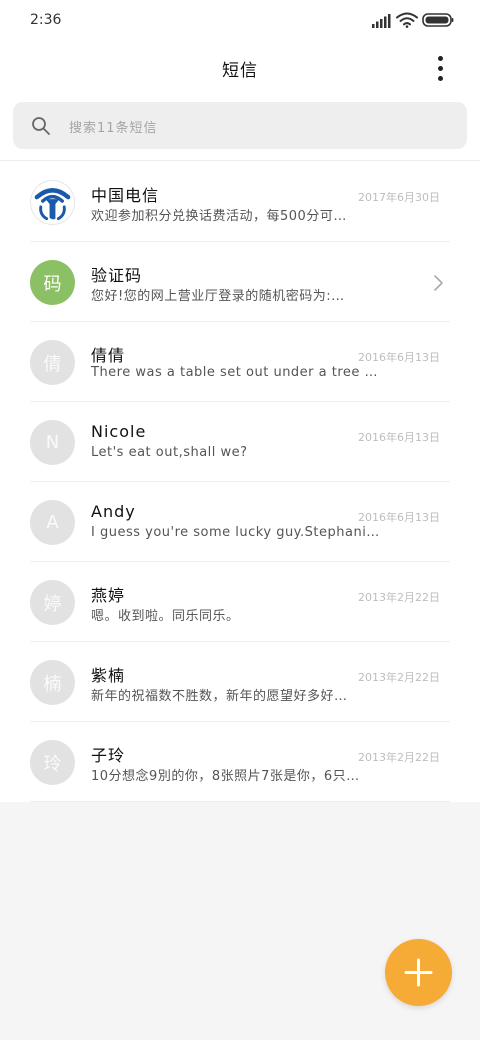 The width and height of the screenshot is (480, 1040). What do you see at coordinates (117, 275) in the screenshot?
I see `contact-name: 验证码` at bounding box center [117, 275].